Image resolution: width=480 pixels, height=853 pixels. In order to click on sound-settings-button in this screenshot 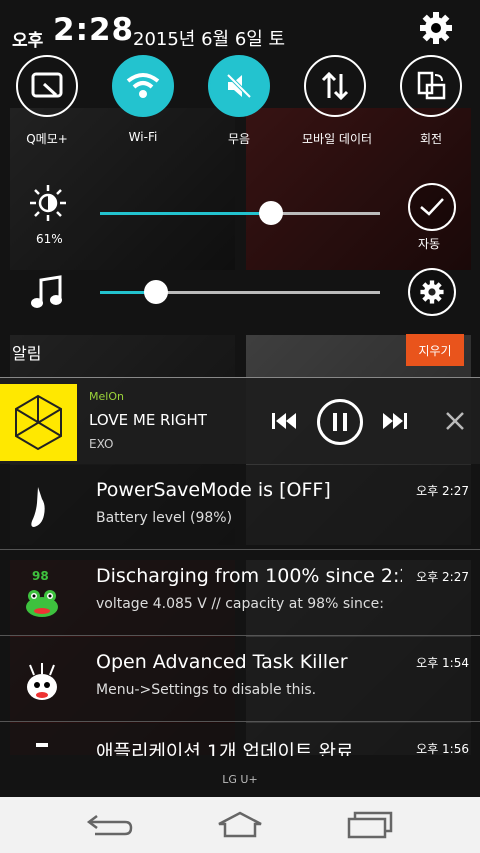, I will do `click(432, 292)`.